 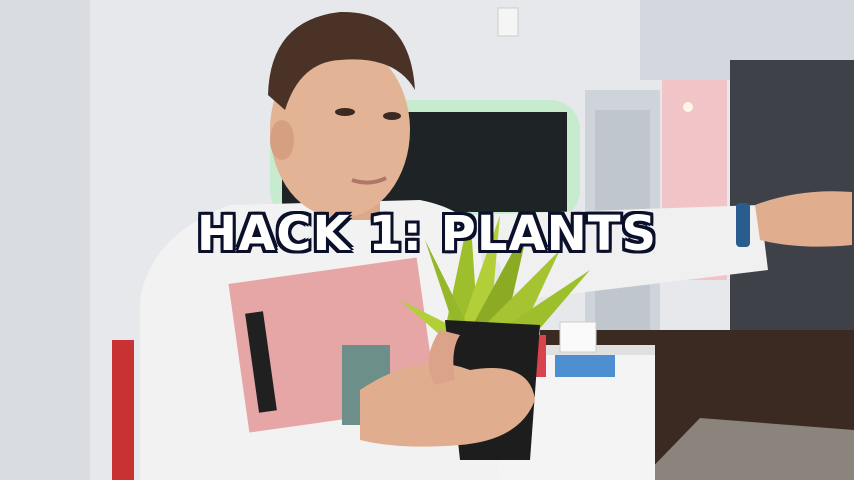 What do you see at coordinates (508, 22) in the screenshot?
I see `wall-sensor` at bounding box center [508, 22].